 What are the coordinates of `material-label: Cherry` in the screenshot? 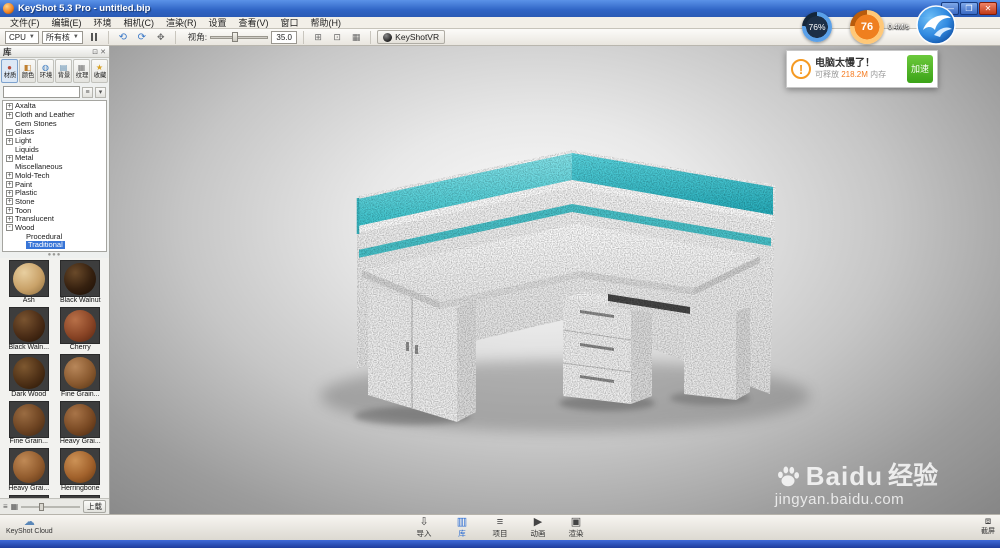 It's located at (80, 347).